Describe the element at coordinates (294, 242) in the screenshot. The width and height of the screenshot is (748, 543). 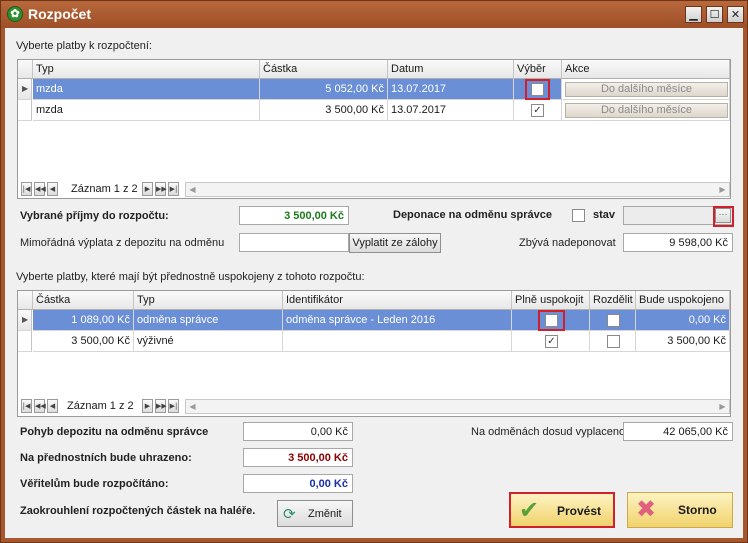
I see `extra-payout-input` at that location.